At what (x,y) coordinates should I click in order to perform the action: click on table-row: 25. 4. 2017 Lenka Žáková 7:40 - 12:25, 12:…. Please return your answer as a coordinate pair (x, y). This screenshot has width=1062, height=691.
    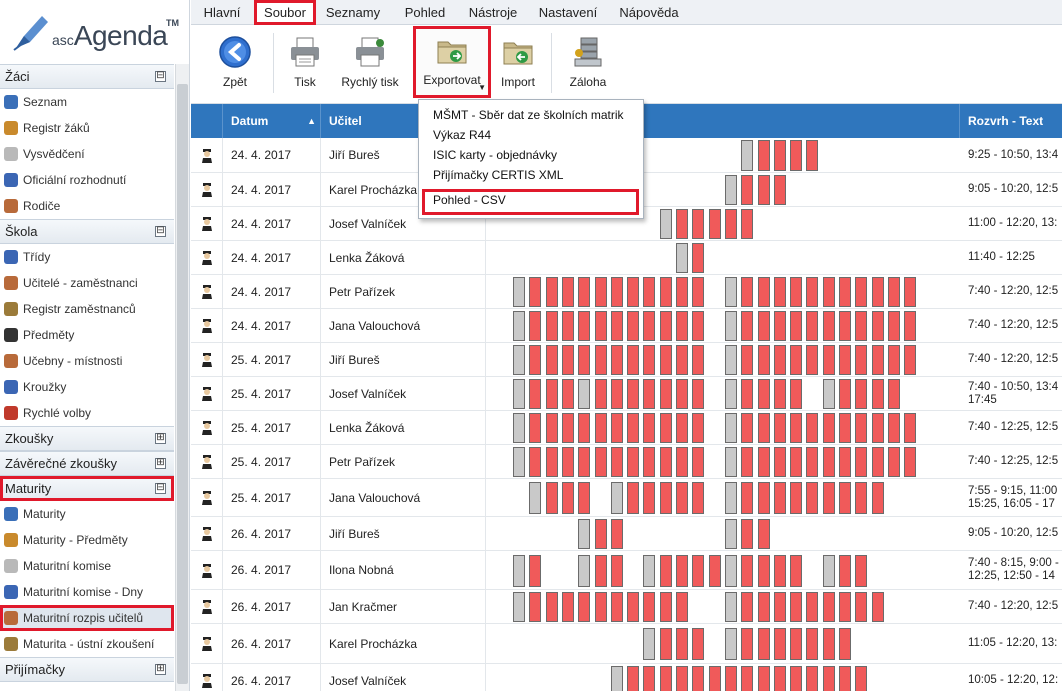
    Looking at the image, I should click on (626, 428).